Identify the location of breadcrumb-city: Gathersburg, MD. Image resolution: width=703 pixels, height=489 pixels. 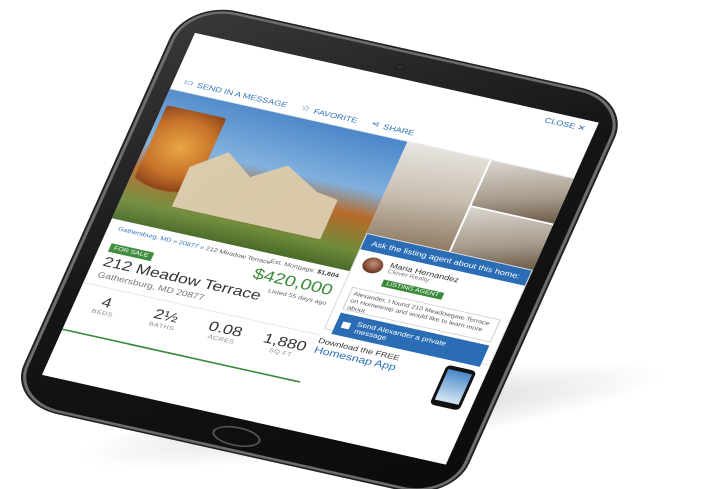
(145, 235).